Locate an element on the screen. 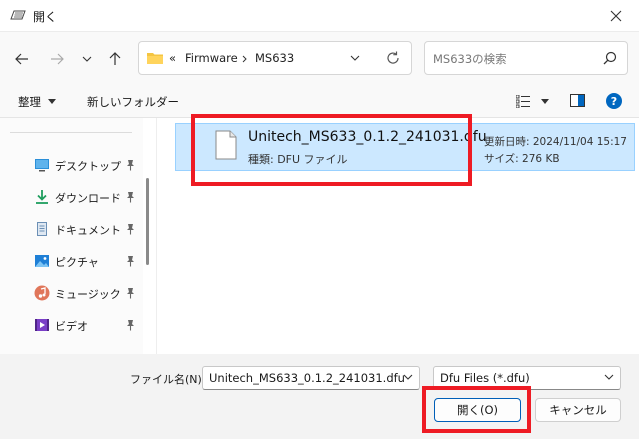 This screenshot has height=439, width=639. sidebar-item-label: デスクトップ is located at coordinates (88, 166).